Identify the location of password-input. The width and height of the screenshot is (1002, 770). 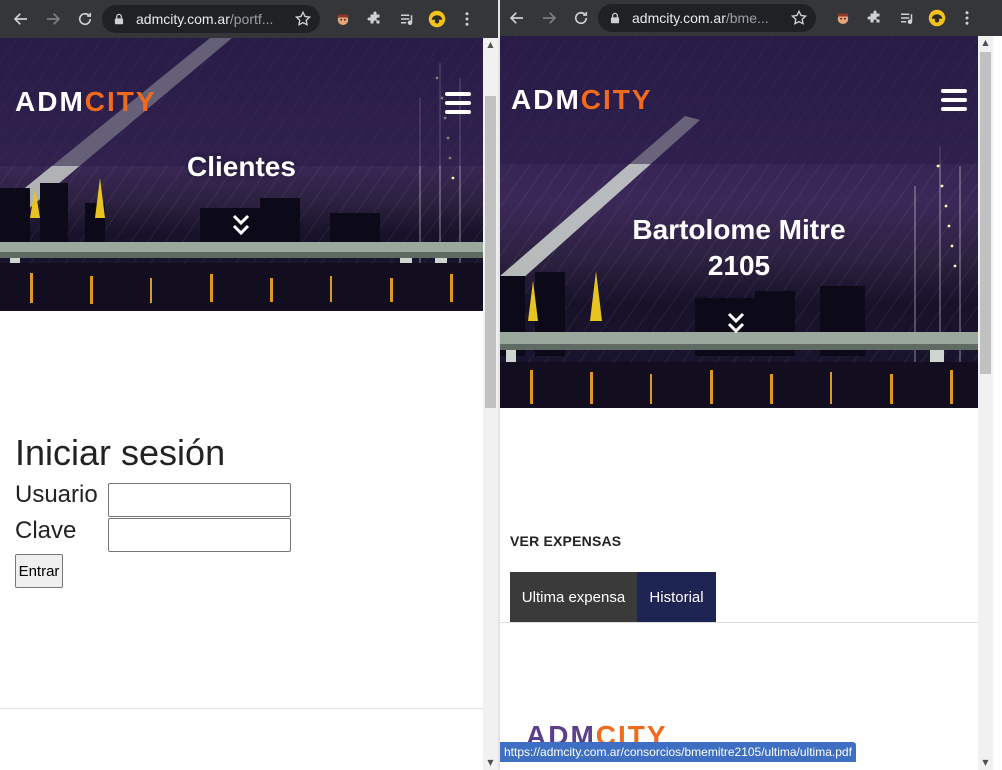
(199, 535).